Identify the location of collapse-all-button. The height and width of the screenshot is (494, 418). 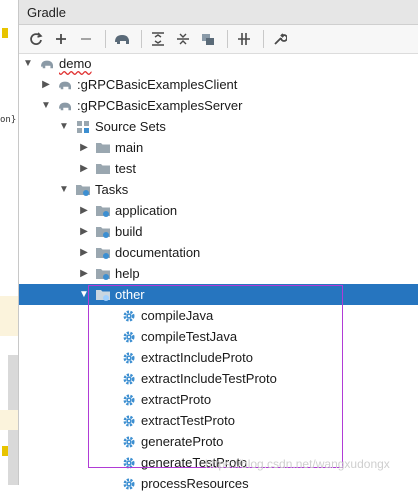
(183, 39).